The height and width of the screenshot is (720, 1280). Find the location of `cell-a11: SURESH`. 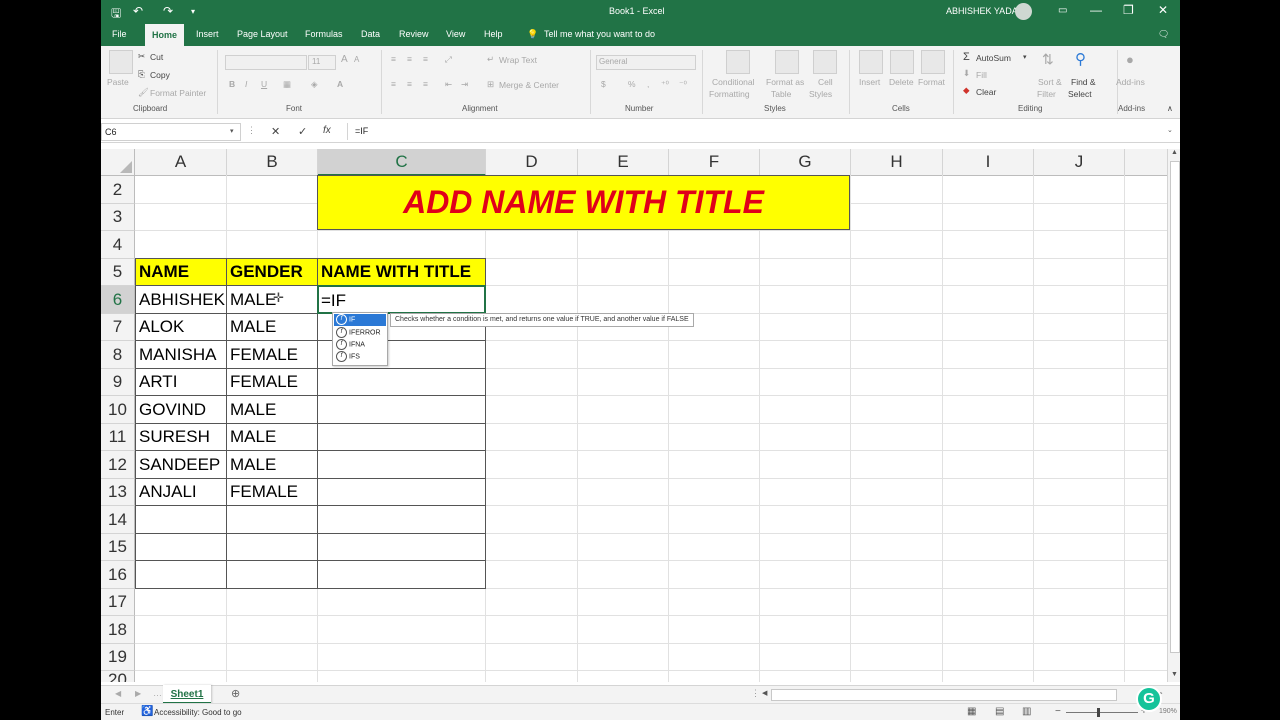

cell-a11: SURESH is located at coordinates (173, 437).